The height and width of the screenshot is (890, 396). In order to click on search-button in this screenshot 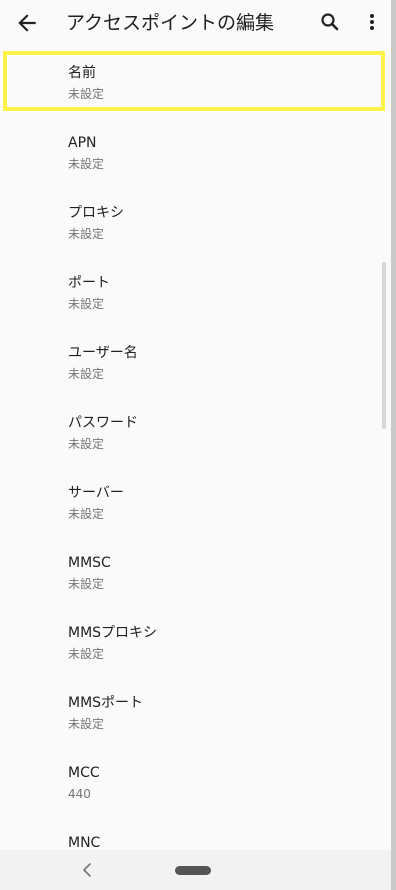, I will do `click(330, 22)`.